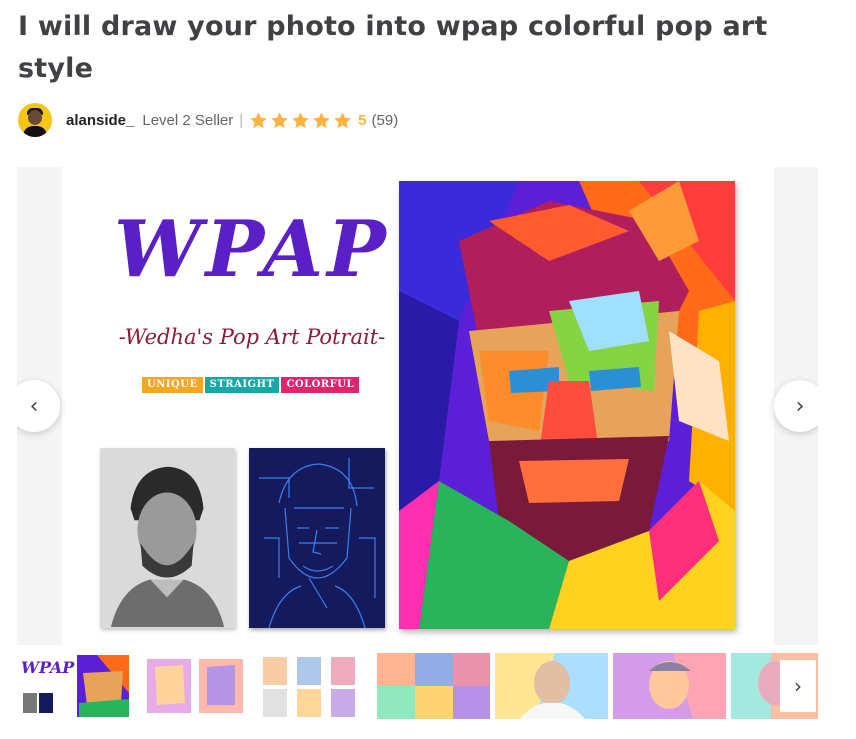 This screenshot has height=739, width=856. I want to click on chevron-left-icon: ‹, so click(34, 406).